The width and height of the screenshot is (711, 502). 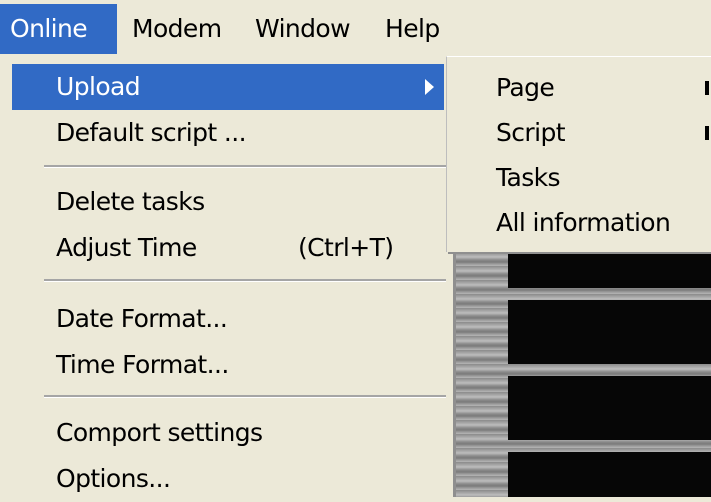 I want to click on menu-item-upload: Upload, so click(x=228, y=87).